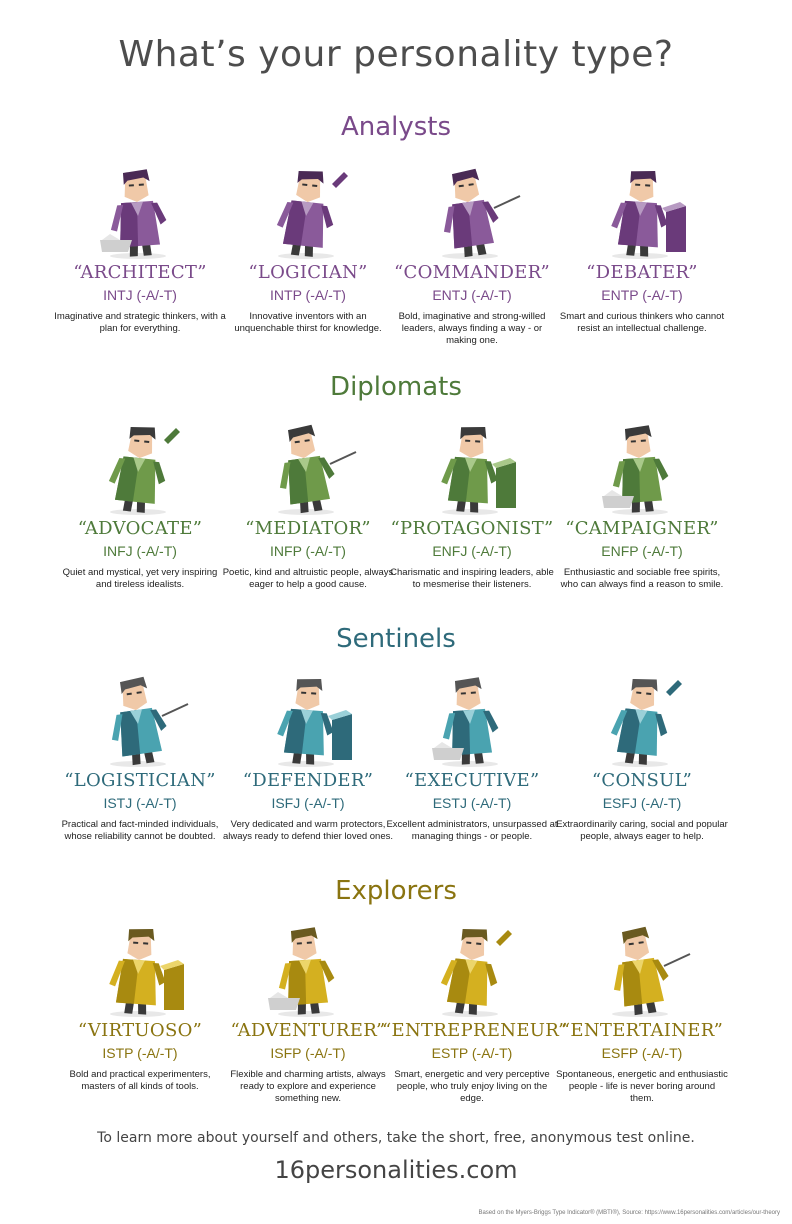 This screenshot has width=792, height=1224. Describe the element at coordinates (472, 272) in the screenshot. I see `type-name: “COMMANDER”` at that location.